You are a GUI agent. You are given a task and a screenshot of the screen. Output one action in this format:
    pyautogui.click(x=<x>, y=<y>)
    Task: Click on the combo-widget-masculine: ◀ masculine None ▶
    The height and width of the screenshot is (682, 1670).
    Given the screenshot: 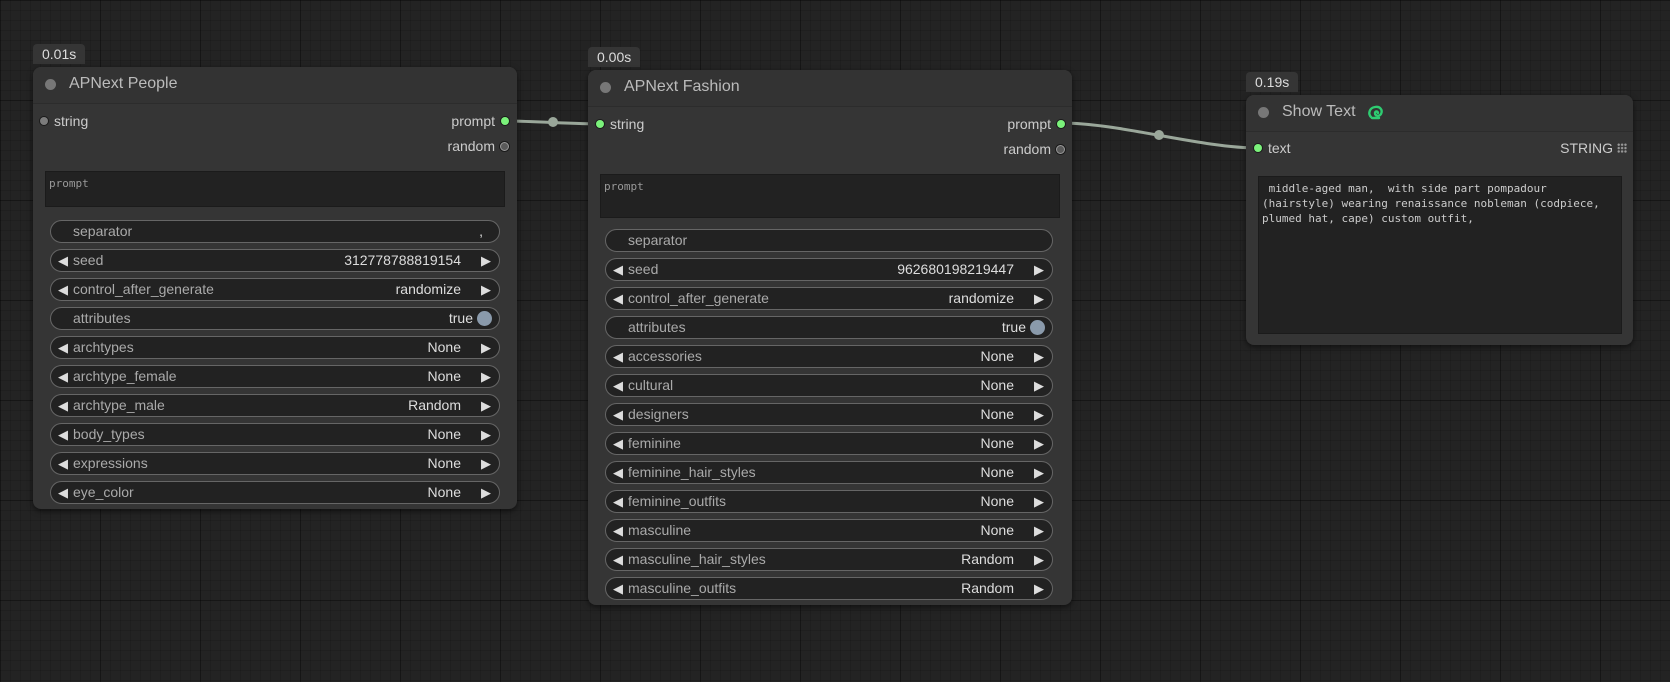 What is the action you would take?
    pyautogui.click(x=829, y=530)
    